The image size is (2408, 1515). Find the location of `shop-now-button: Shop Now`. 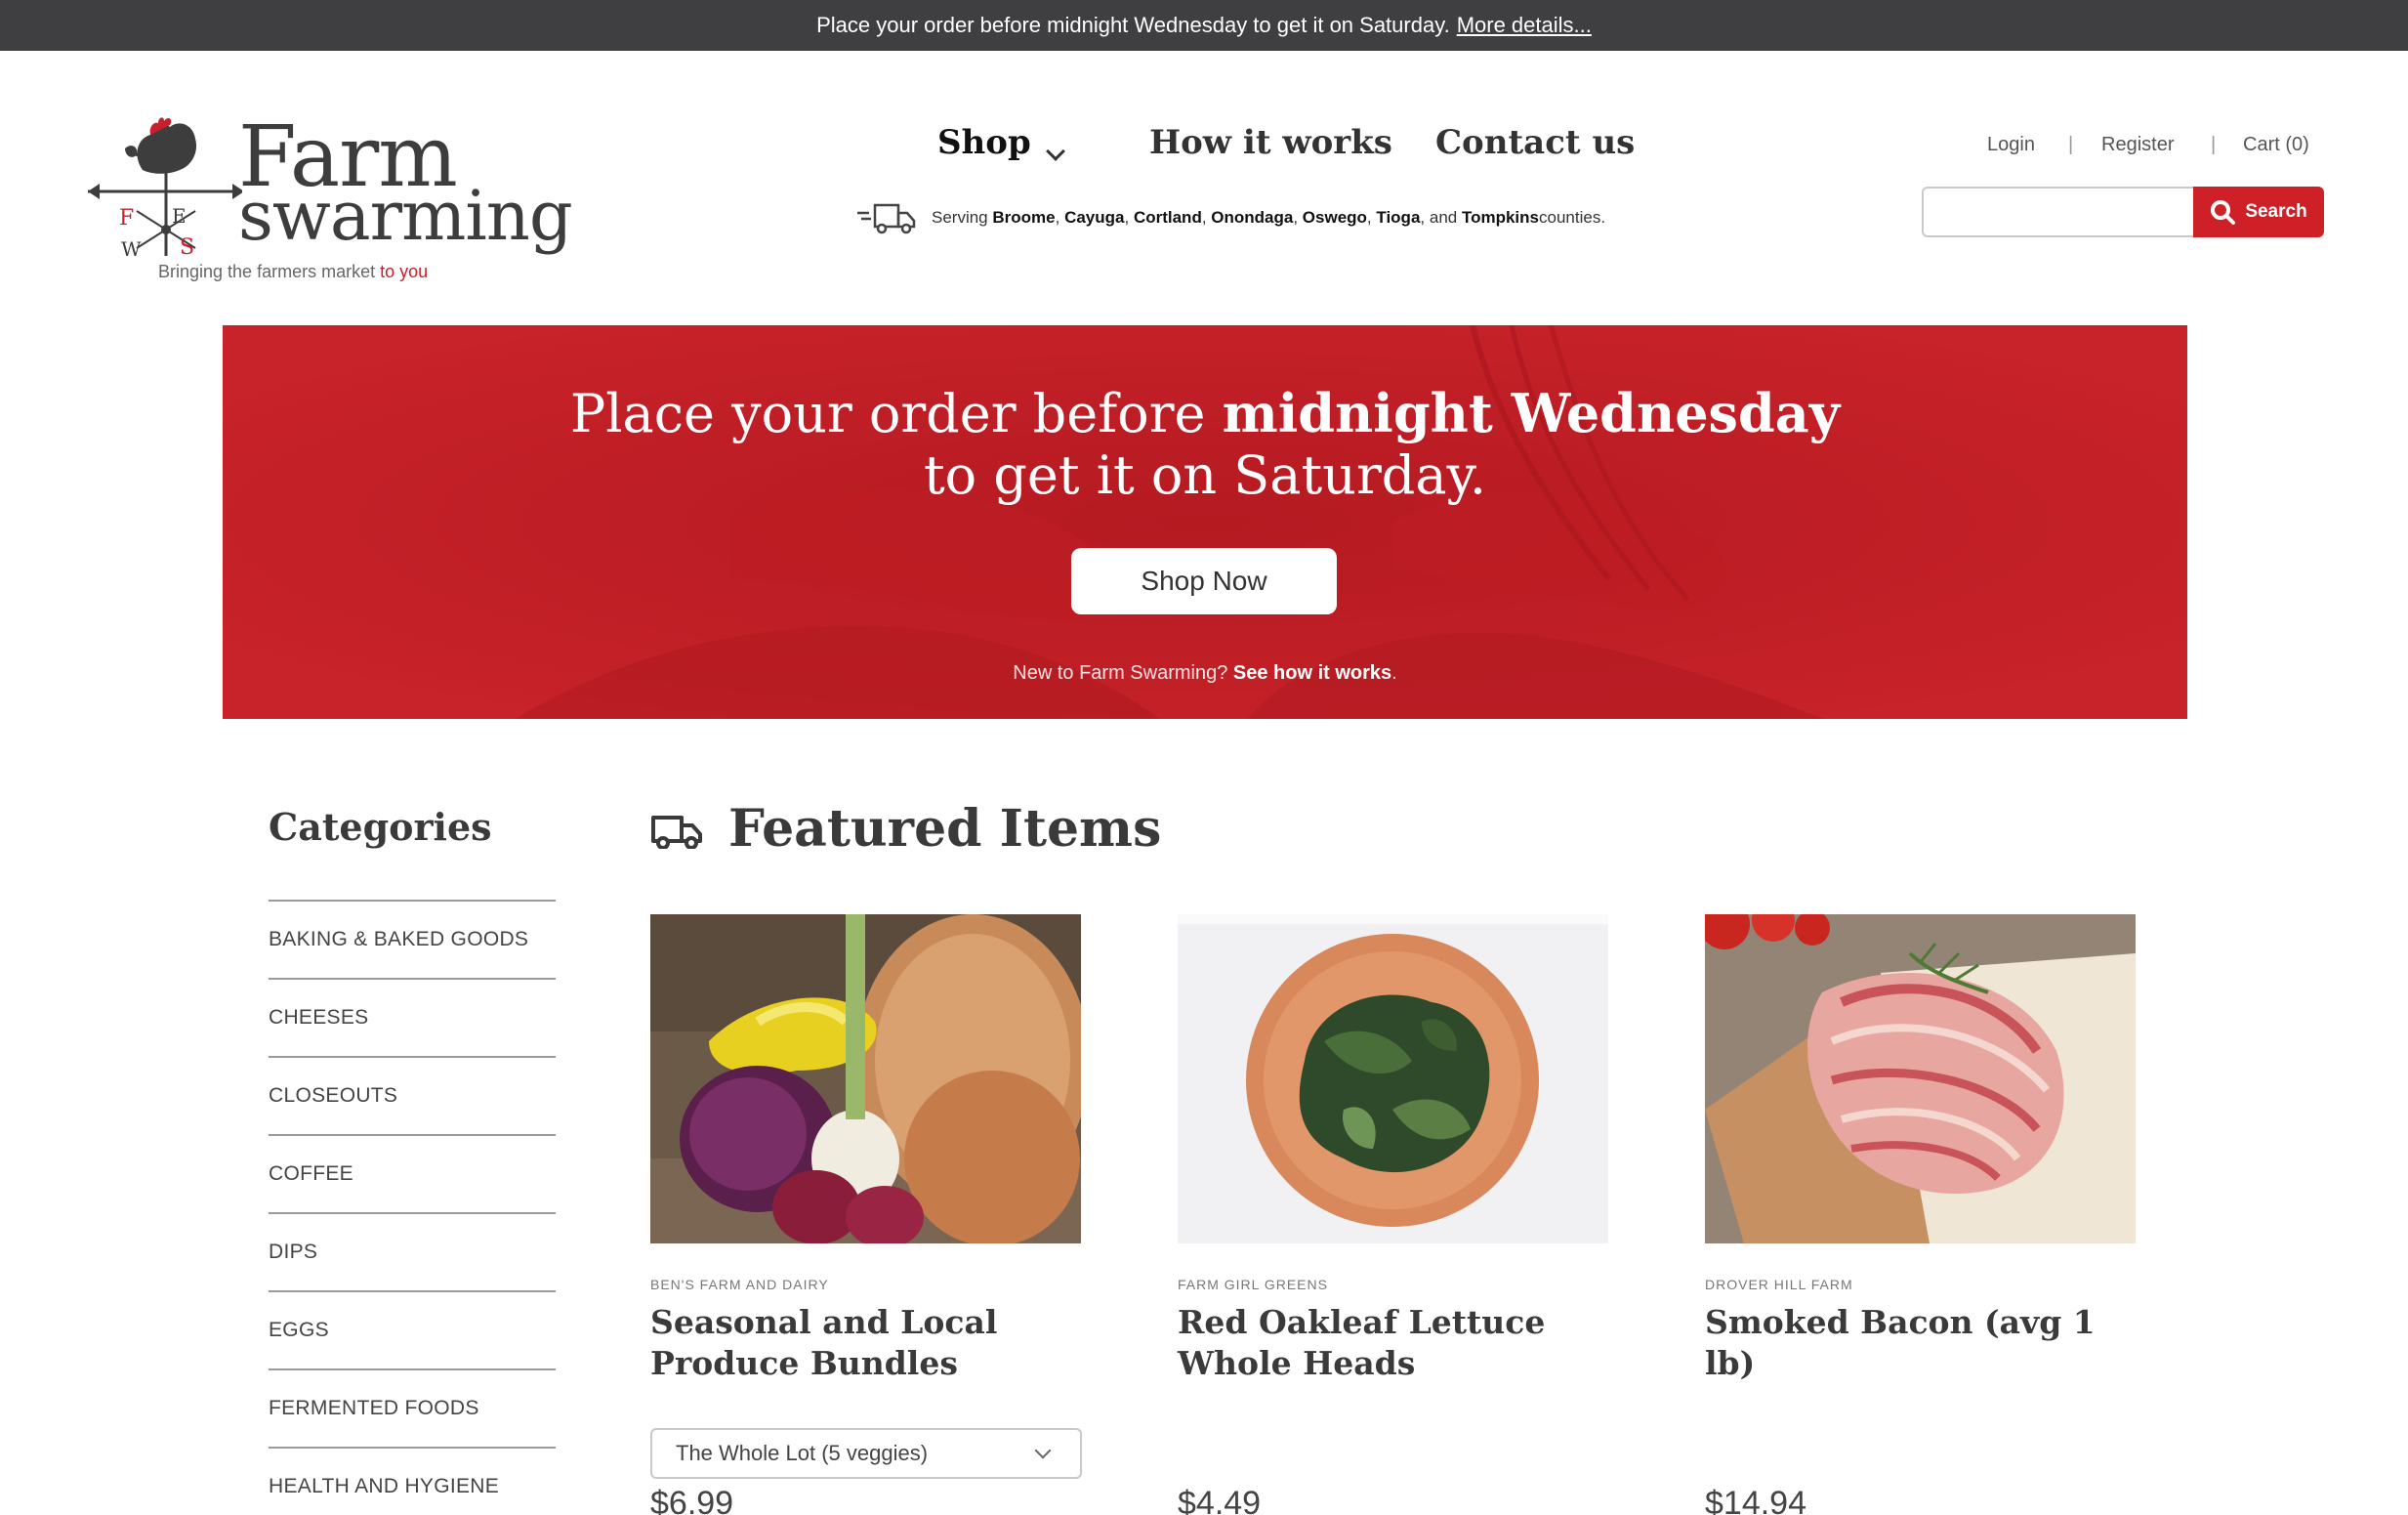

shop-now-button: Shop Now is located at coordinates (1204, 581).